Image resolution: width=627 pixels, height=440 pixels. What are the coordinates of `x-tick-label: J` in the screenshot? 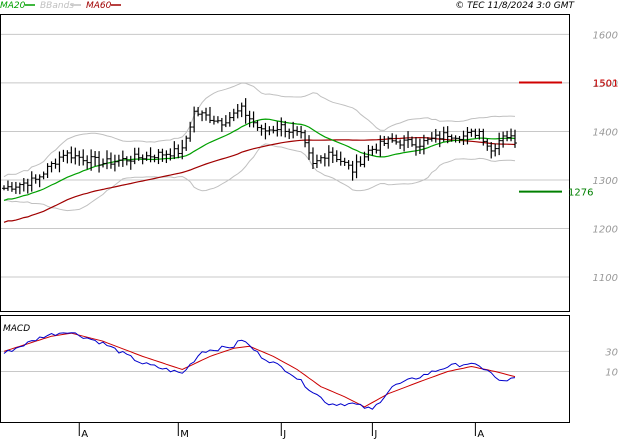 It's located at (375, 434).